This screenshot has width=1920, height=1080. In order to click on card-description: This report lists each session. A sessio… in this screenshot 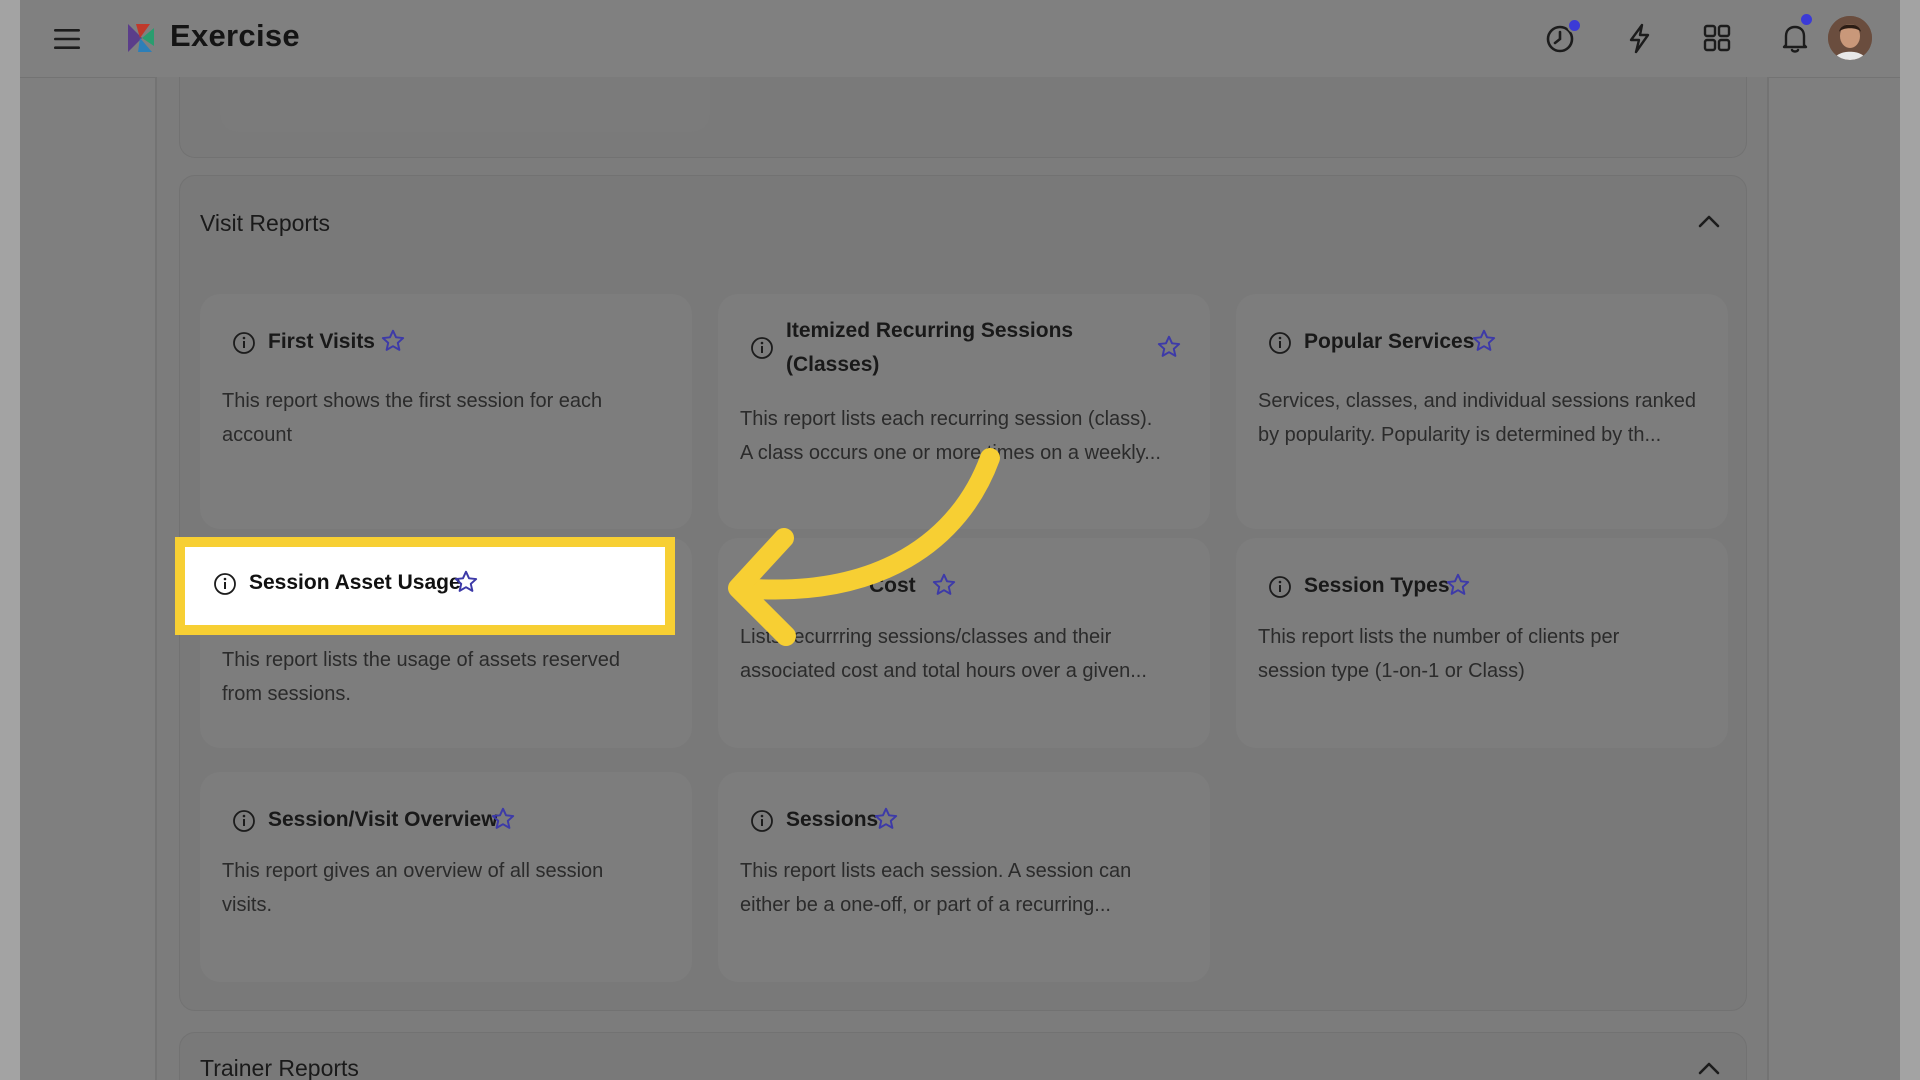, I will do `click(936, 888)`.